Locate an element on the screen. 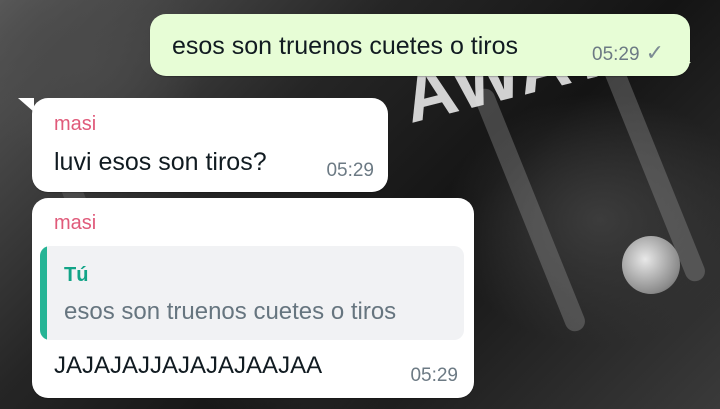  incoming-message-bubble: masi luvi esos son tiros? 05:29 is located at coordinates (210, 145).